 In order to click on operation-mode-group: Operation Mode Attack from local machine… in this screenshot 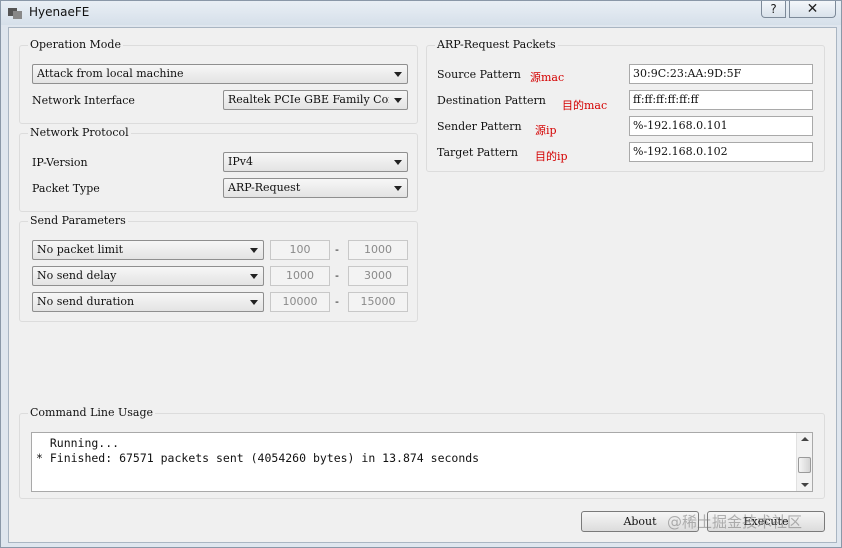, I will do `click(218, 81)`.